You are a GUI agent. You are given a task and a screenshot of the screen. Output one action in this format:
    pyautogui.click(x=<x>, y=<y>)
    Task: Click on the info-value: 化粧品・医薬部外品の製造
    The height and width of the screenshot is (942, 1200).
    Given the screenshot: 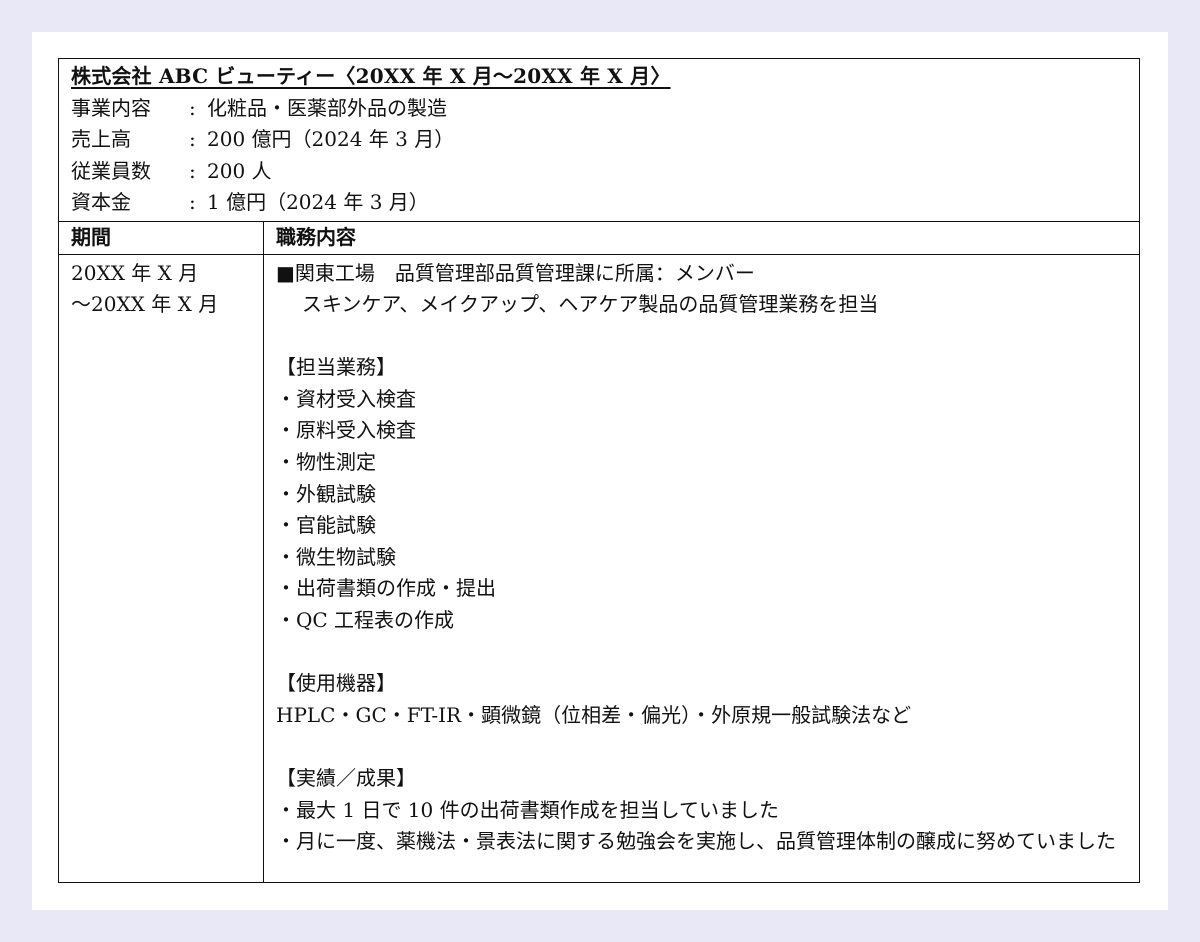 What is the action you would take?
    pyautogui.click(x=327, y=107)
    